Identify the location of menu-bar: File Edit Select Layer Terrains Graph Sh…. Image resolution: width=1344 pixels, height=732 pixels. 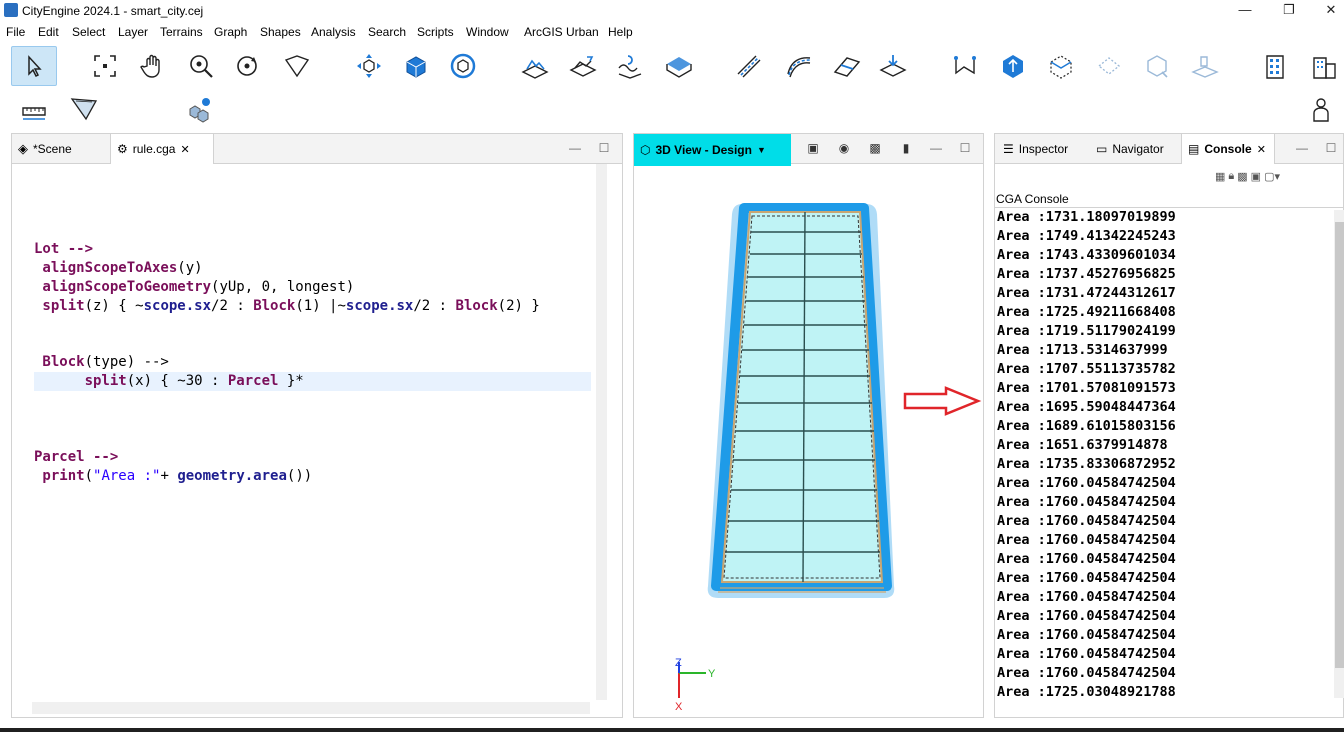
(672, 32).